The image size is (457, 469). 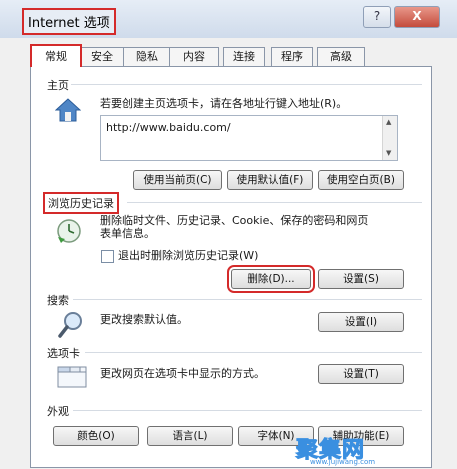 What do you see at coordinates (249, 138) in the screenshot?
I see `home-url-textarea: http://www.baidu.com/ ▲ ▼` at bounding box center [249, 138].